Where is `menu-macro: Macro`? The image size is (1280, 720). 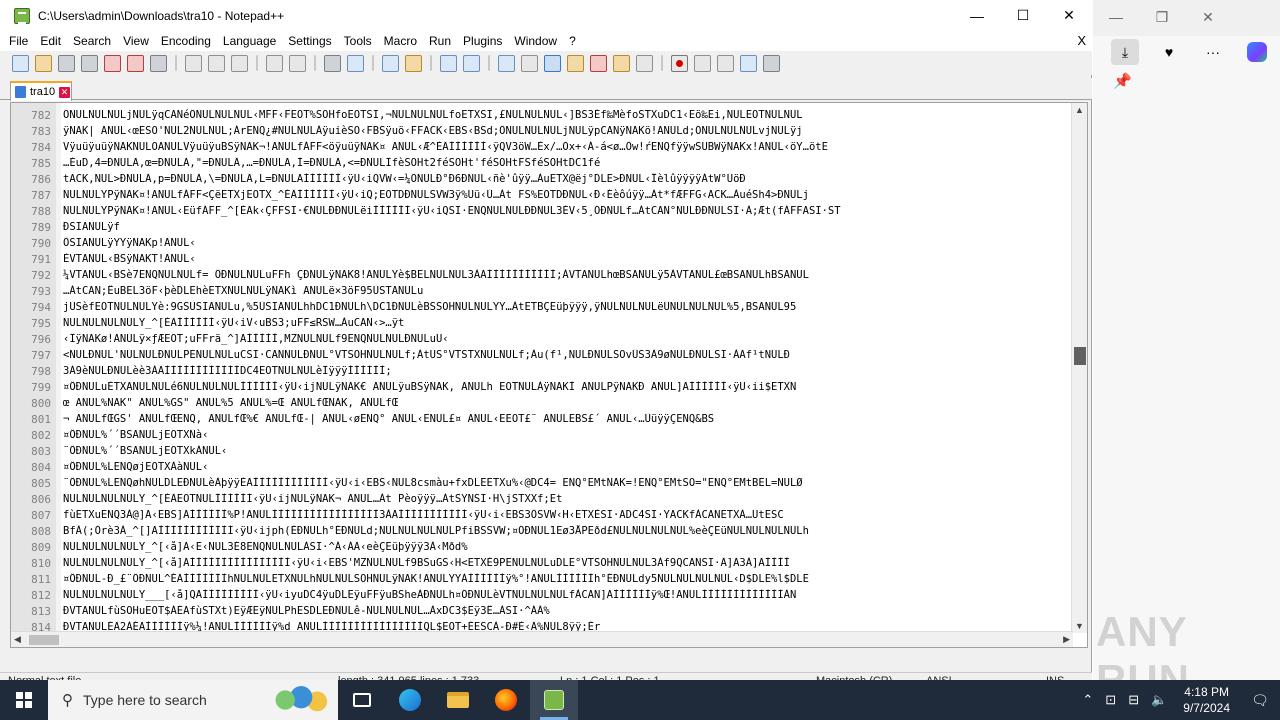 menu-macro: Macro is located at coordinates (400, 41).